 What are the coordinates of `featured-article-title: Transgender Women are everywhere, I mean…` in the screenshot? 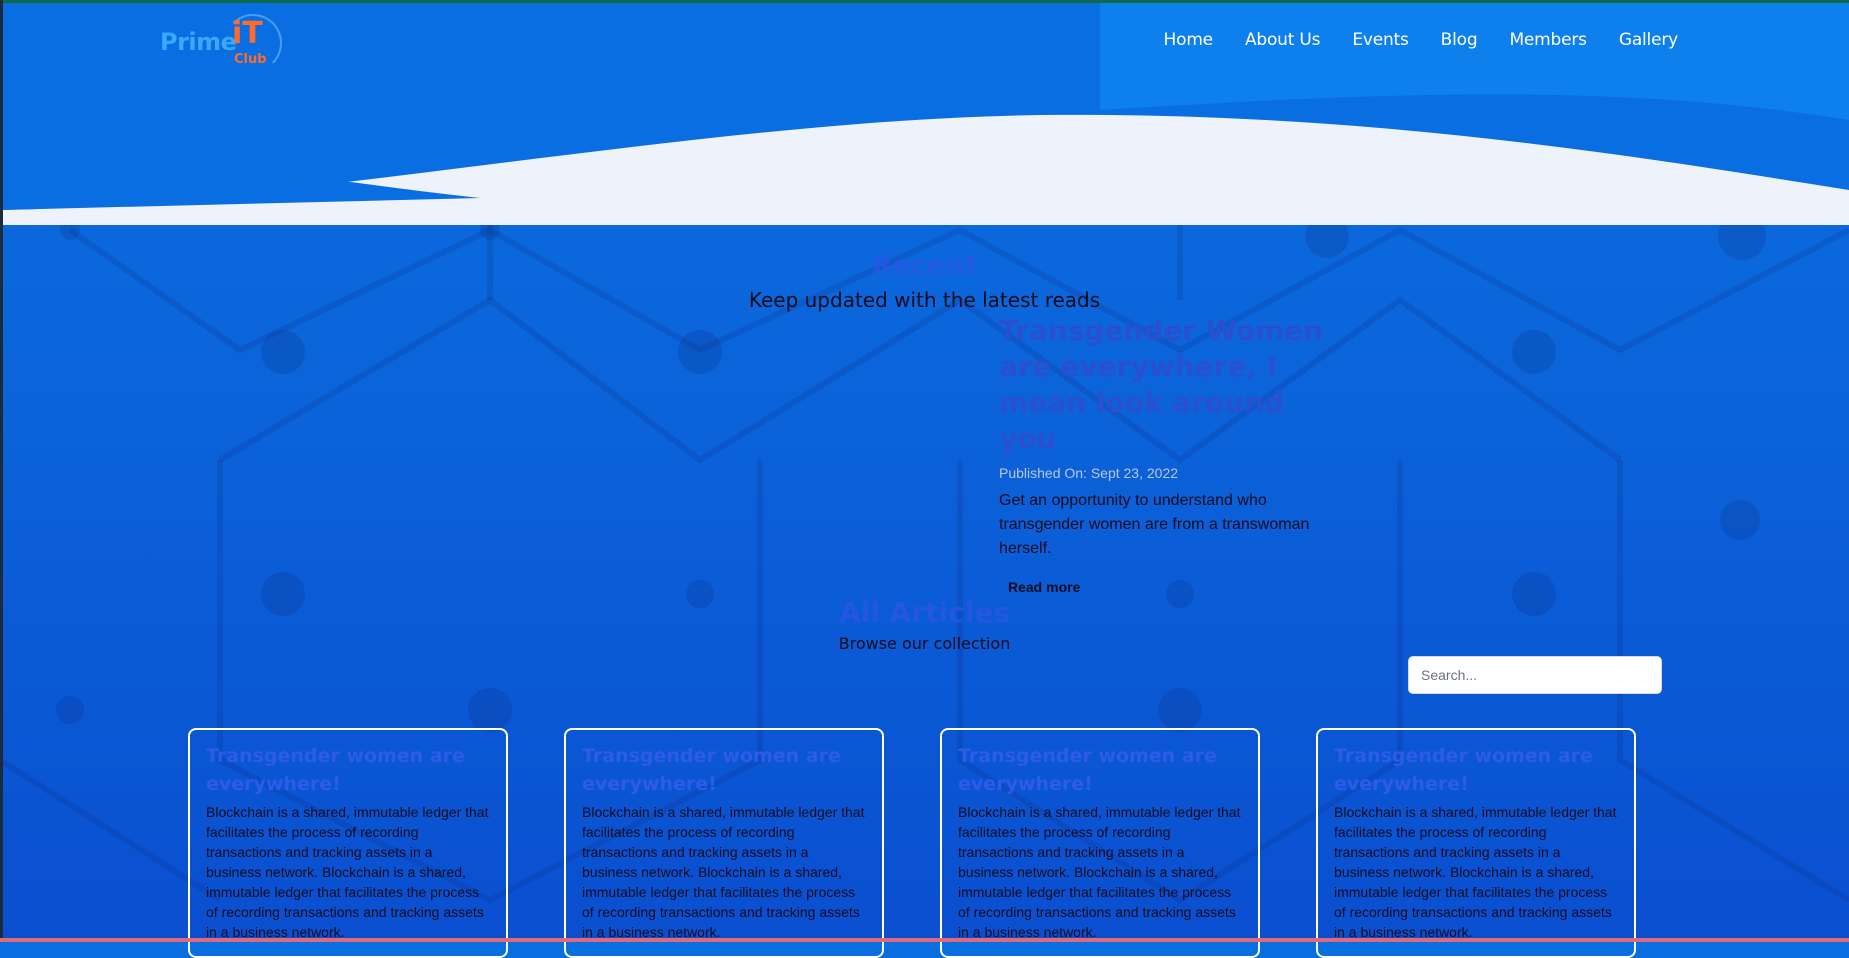 It's located at (1174, 385).